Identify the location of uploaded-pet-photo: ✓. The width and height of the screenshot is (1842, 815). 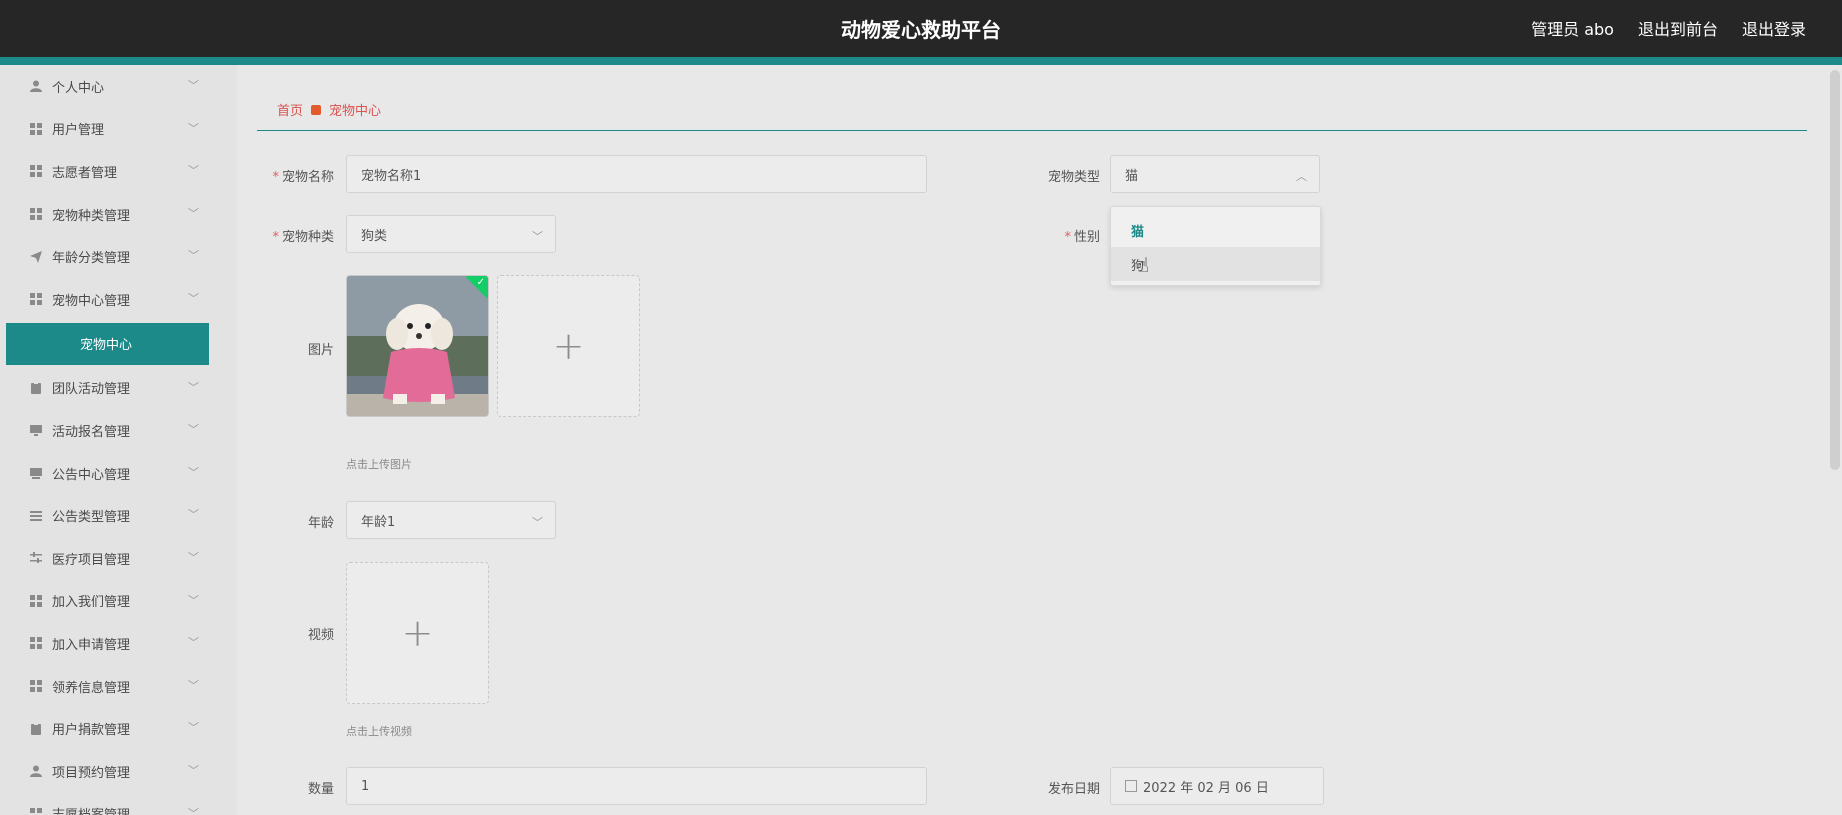
(417, 346).